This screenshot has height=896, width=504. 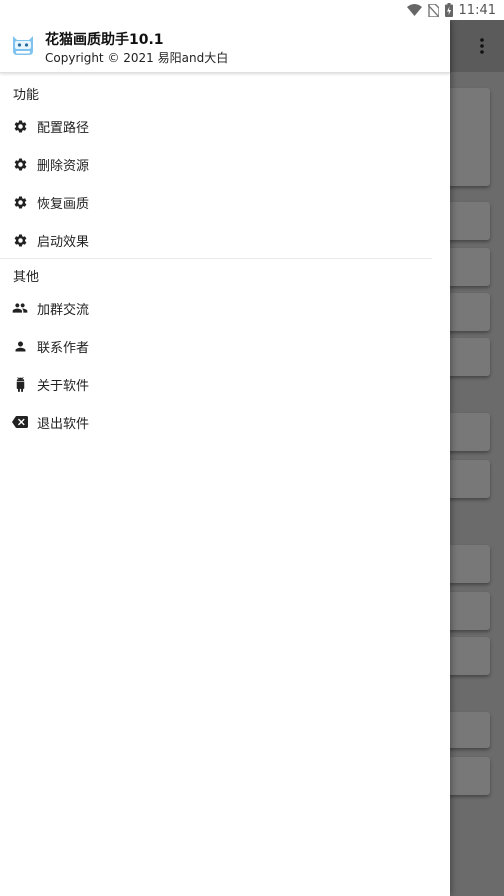 What do you see at coordinates (433, 10) in the screenshot?
I see `no-sim-icon` at bounding box center [433, 10].